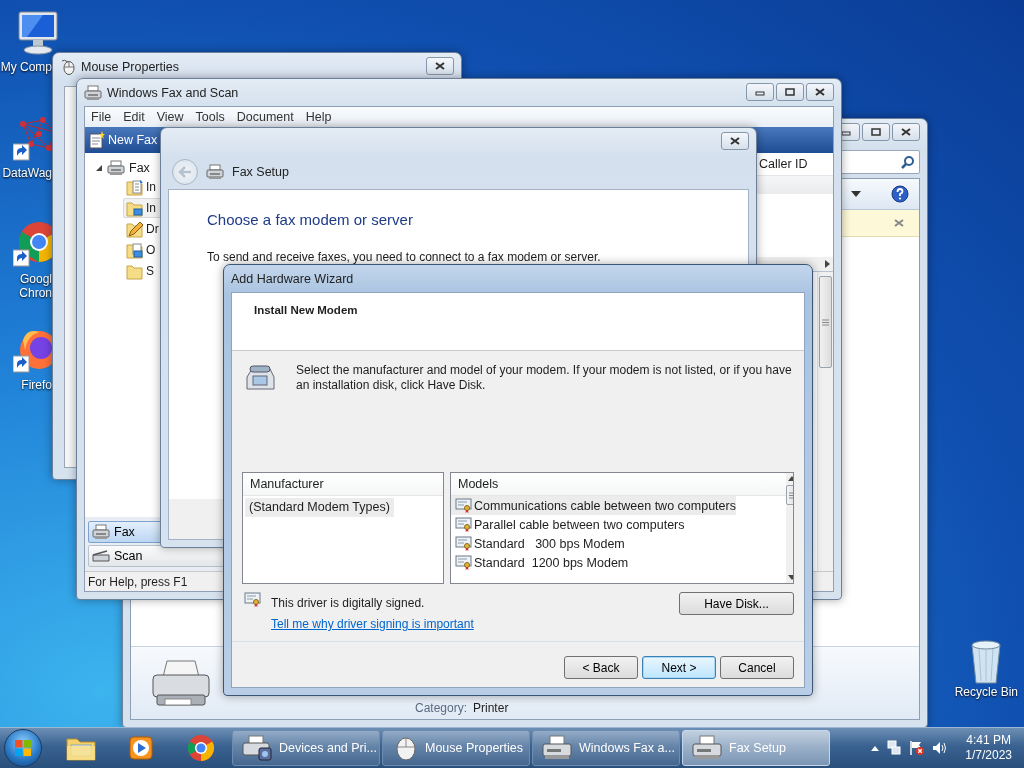 This screenshot has width=1024, height=768. I want to click on window-title: Add Hardware Wizard, so click(292, 278).